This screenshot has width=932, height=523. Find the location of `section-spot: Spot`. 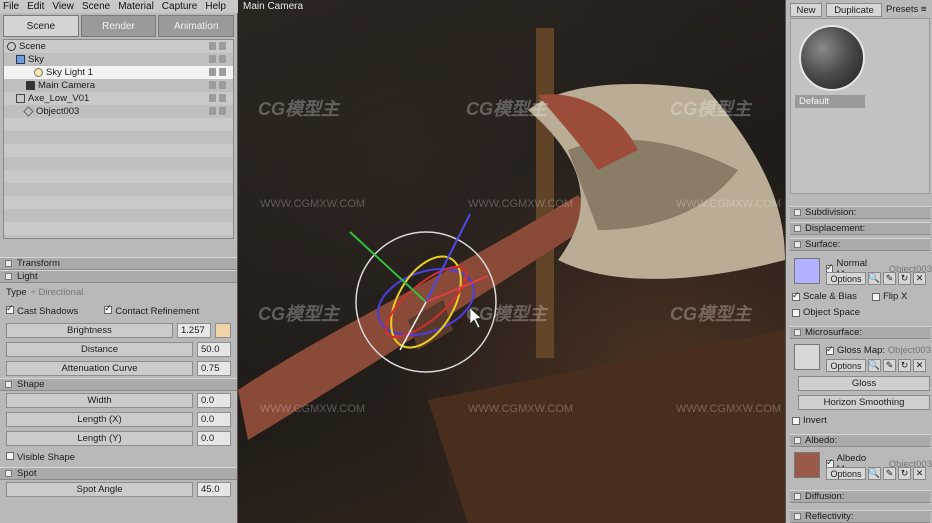

section-spot: Spot is located at coordinates (118, 473).